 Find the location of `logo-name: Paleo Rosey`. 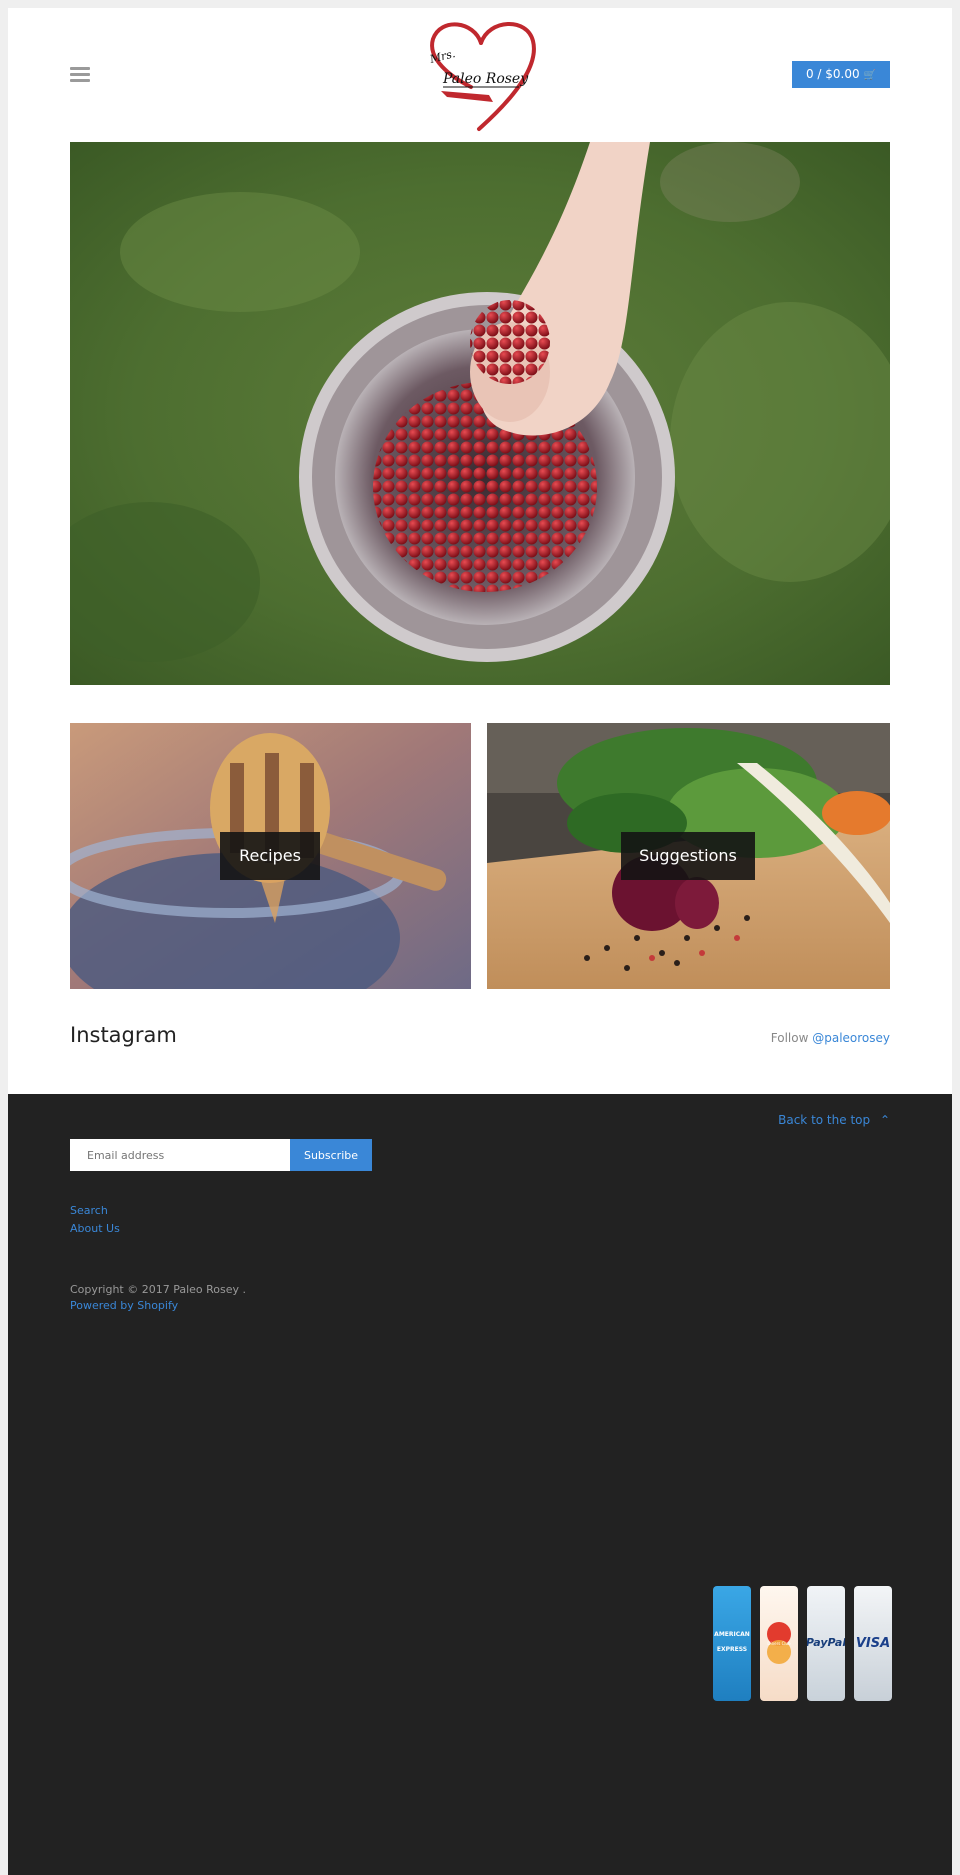

logo-name: Paleo Rosey is located at coordinates (485, 79).